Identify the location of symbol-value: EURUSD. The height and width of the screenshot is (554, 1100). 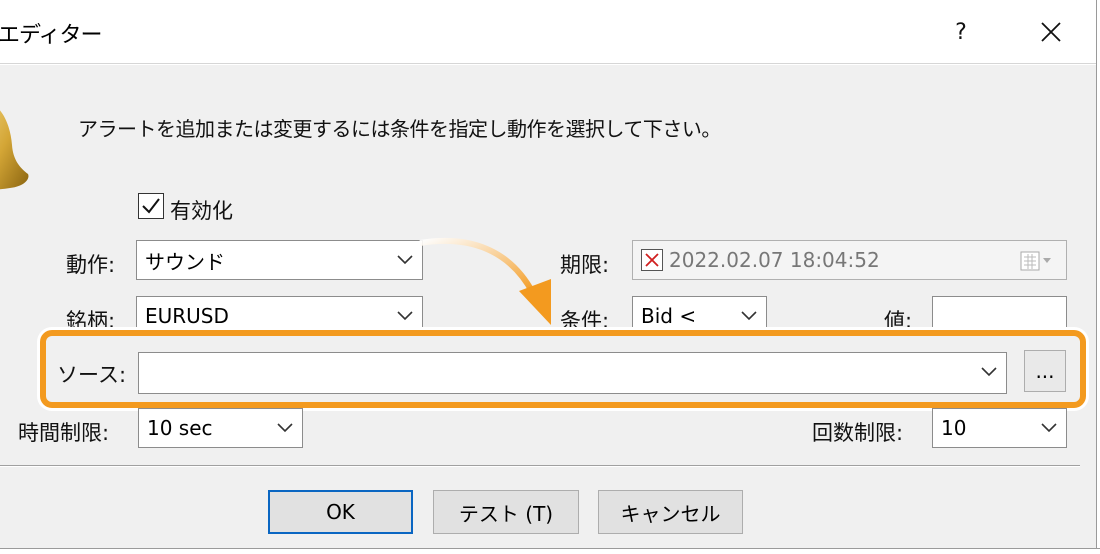
(187, 316).